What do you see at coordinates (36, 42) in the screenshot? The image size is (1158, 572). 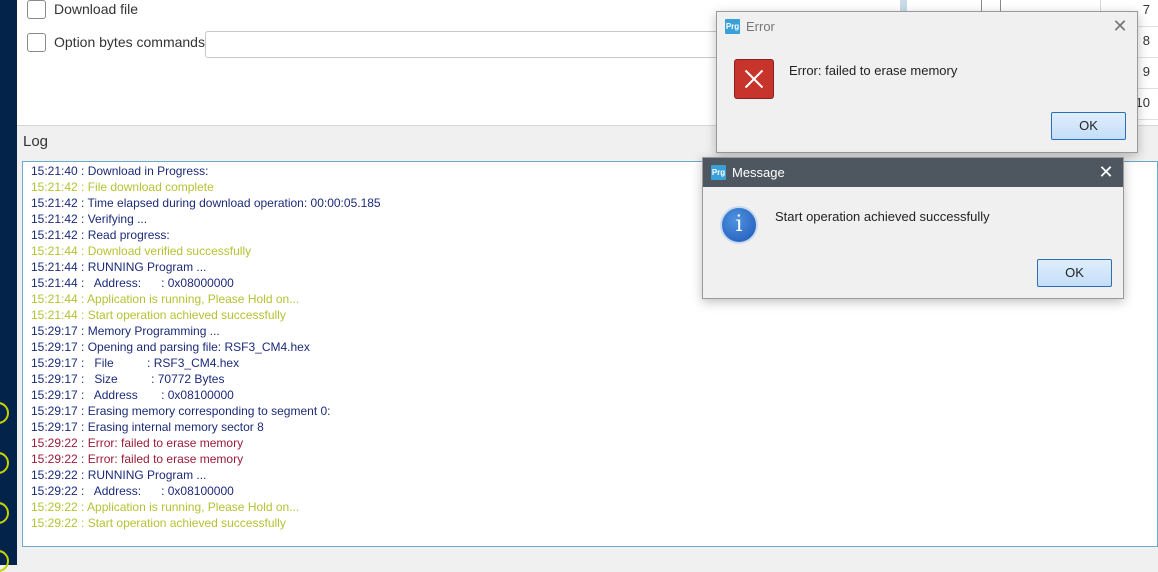 I see `option-bytes-checkbox` at bounding box center [36, 42].